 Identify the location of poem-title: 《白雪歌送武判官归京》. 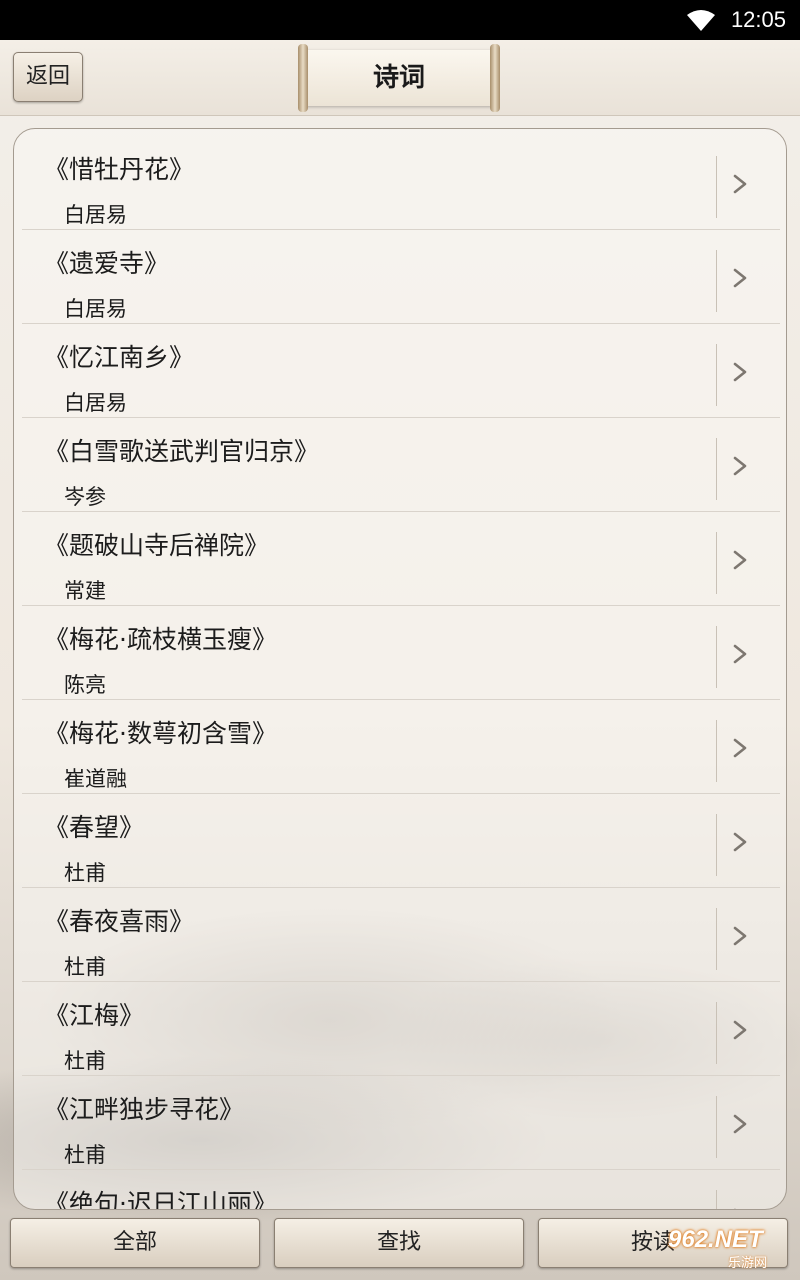
(182, 451).